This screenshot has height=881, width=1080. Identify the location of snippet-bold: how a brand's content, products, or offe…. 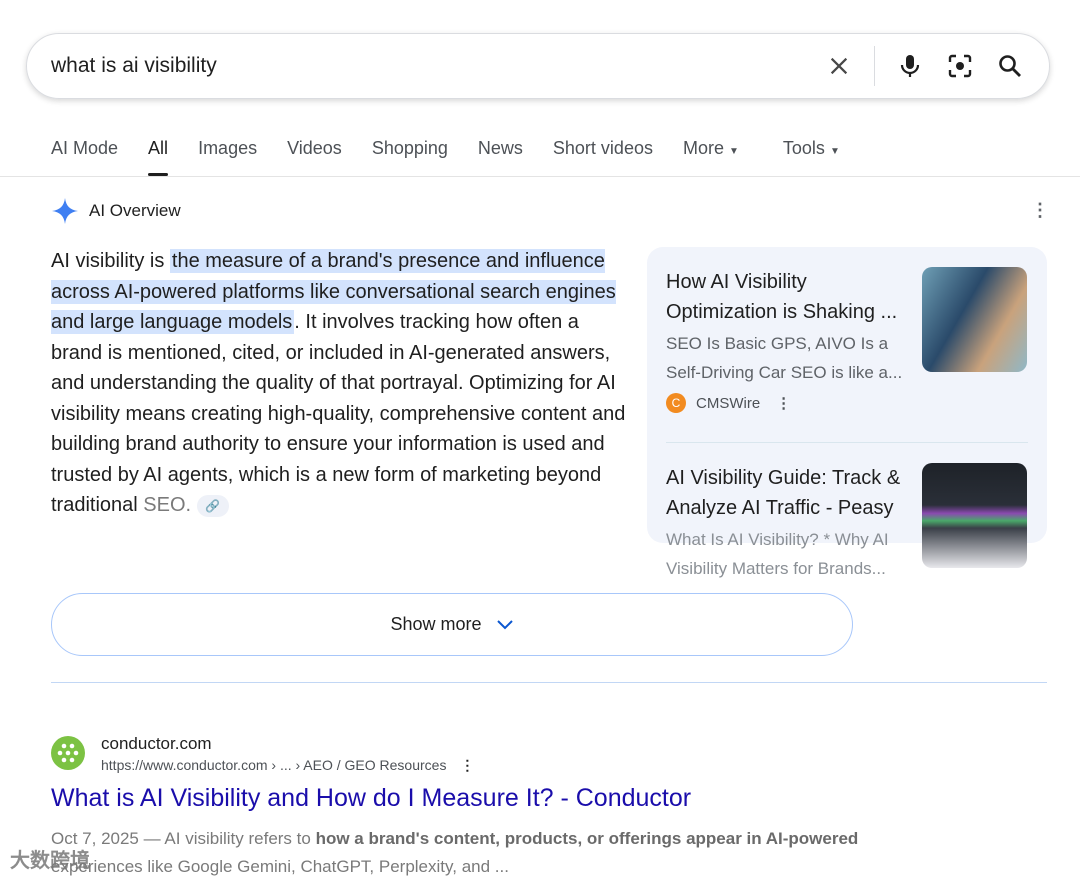
(587, 838).